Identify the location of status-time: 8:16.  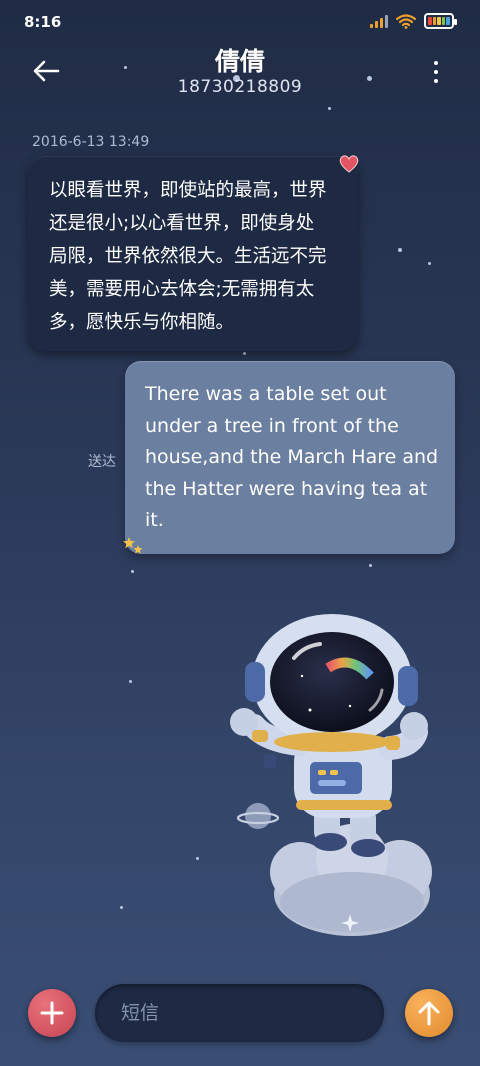
(43, 22).